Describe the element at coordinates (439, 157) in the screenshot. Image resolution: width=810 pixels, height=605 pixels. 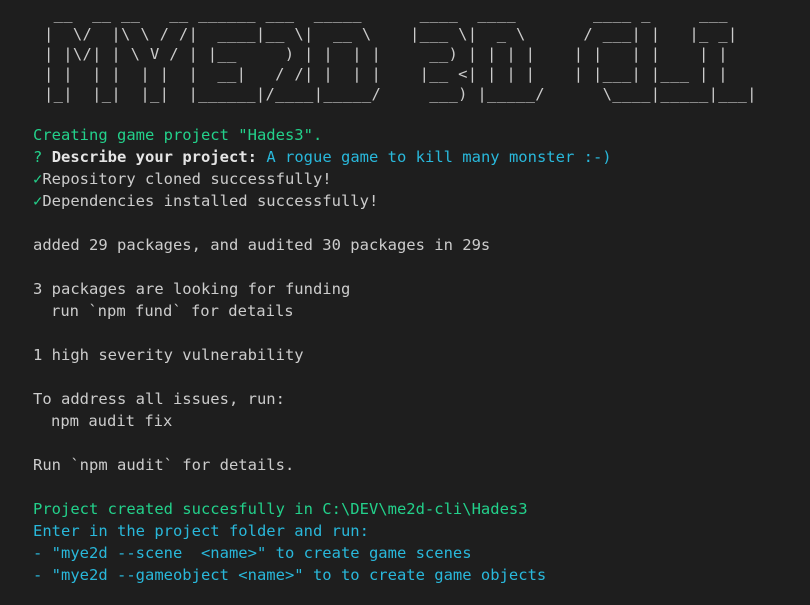
I see `prompt-answer: A rogue game to kill many monster :-)` at that location.